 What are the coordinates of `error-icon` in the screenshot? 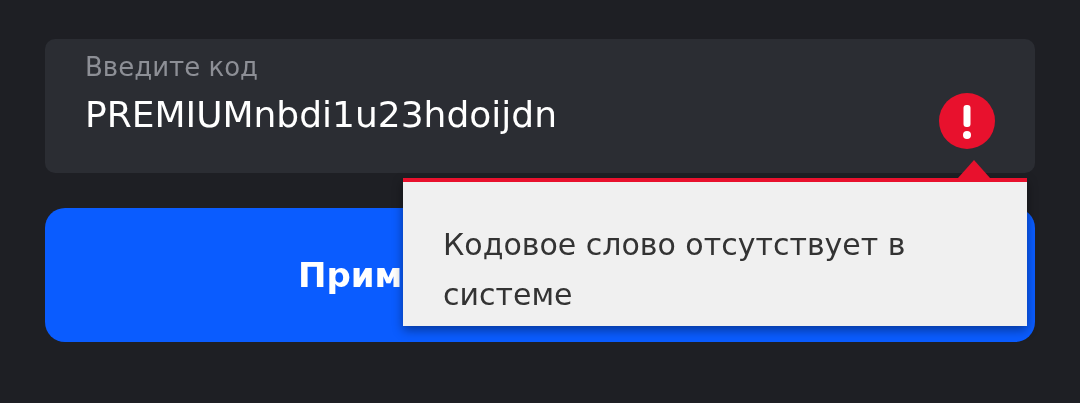 It's located at (967, 121).